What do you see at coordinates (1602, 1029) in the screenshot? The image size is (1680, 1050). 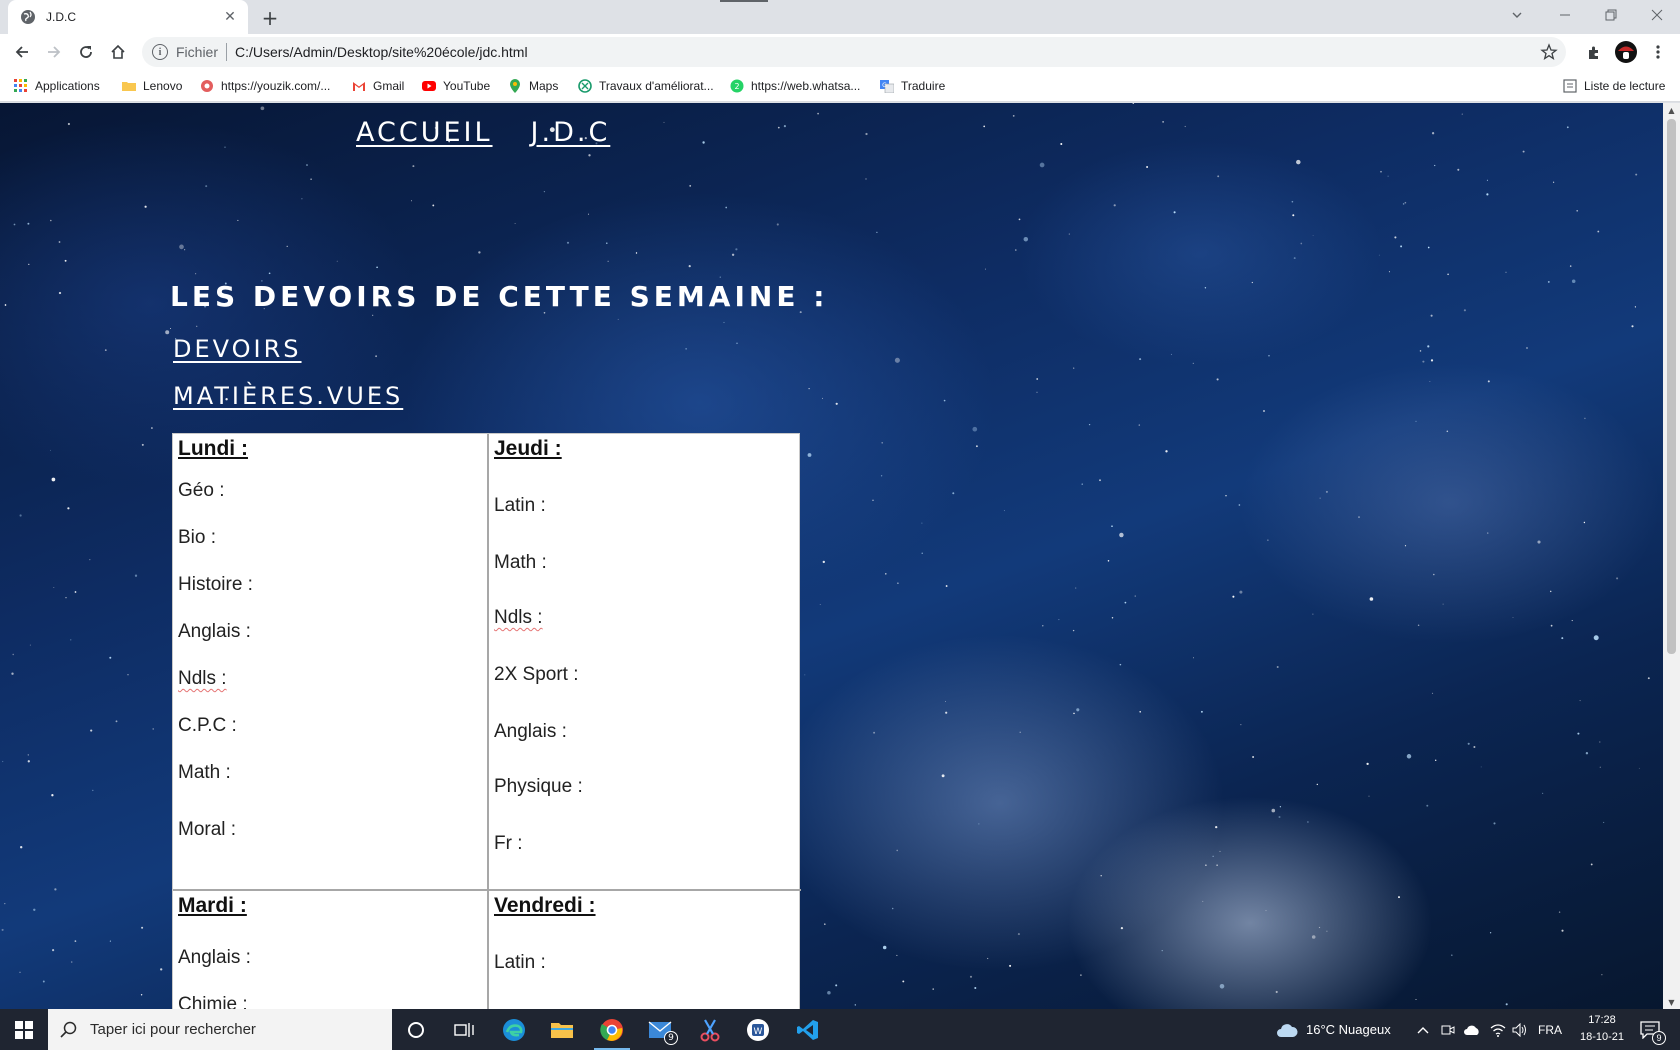 I see `taskbar-clock: 17:28 18-10-21` at bounding box center [1602, 1029].